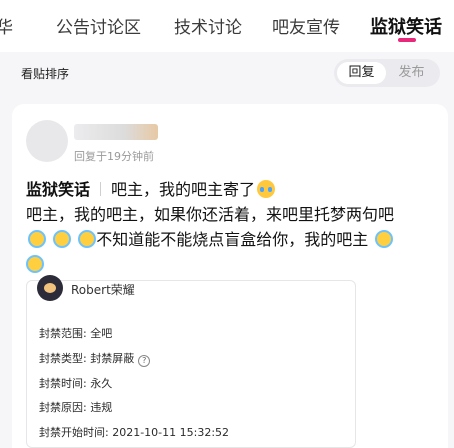 The image size is (454, 448). I want to click on crying-face-icon, so click(266, 189).